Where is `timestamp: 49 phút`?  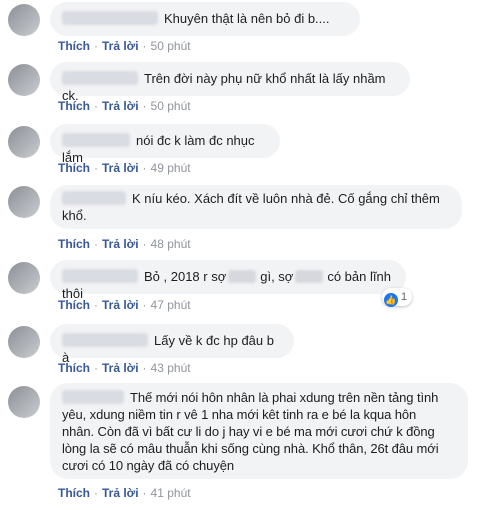 timestamp: 49 phút is located at coordinates (171, 168).